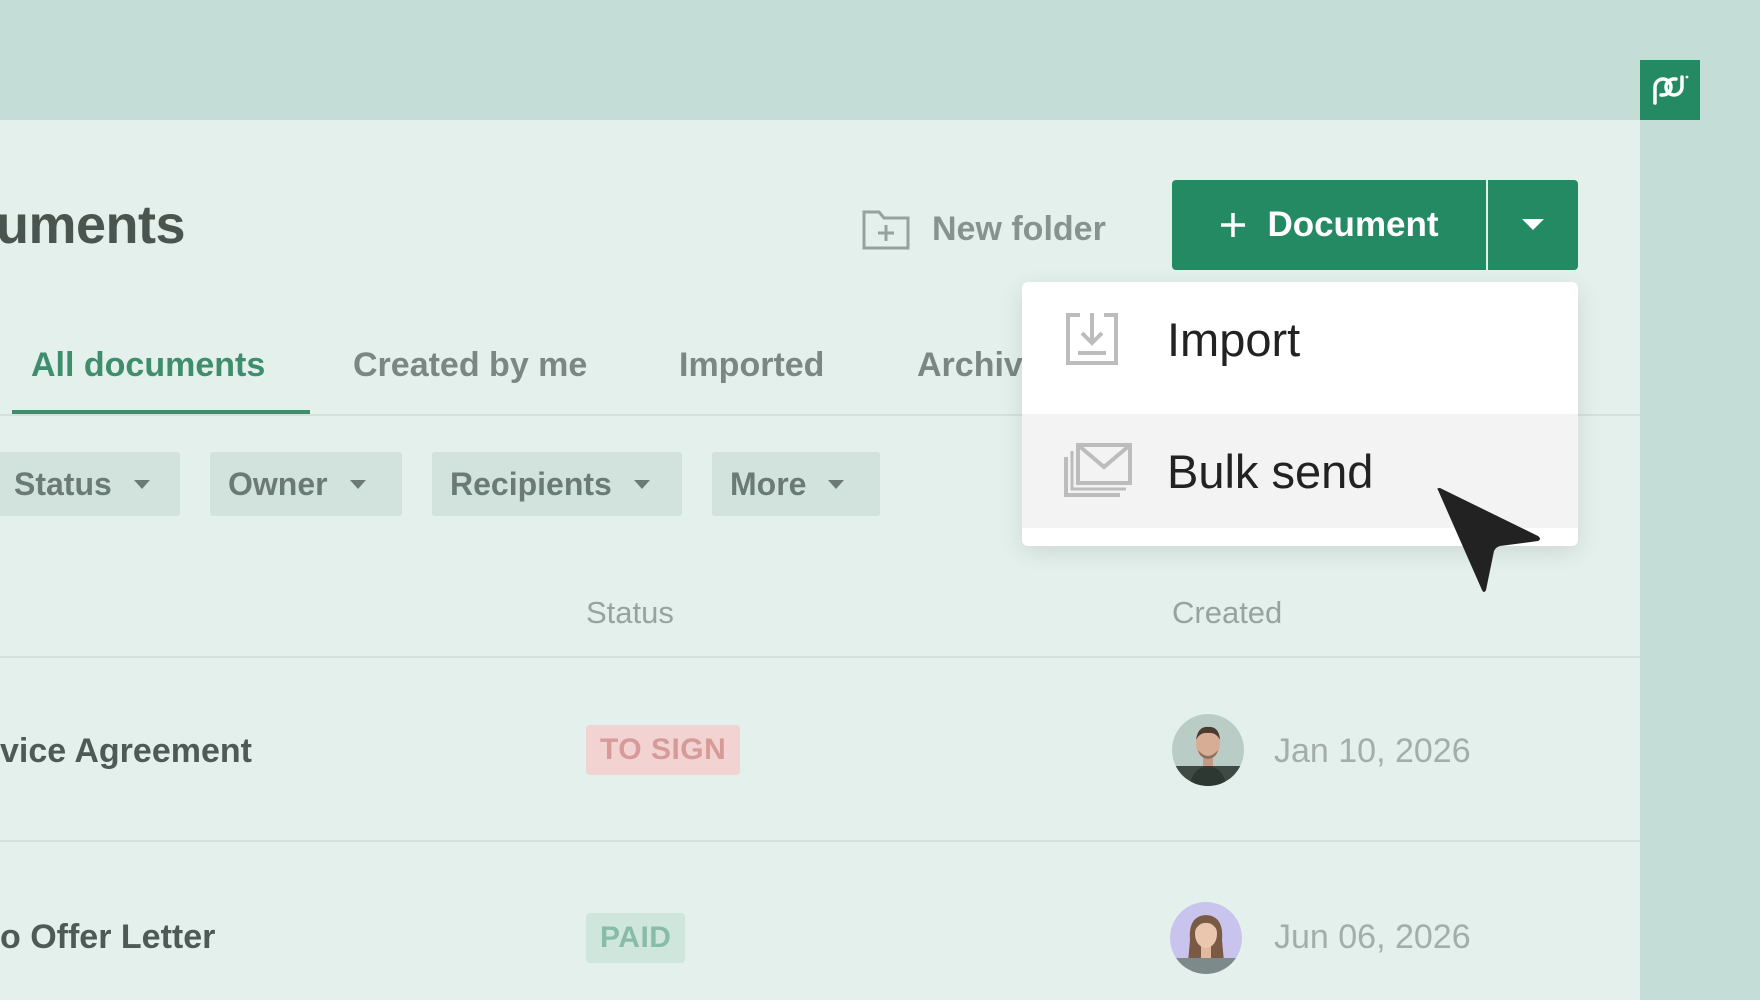 Image resolution: width=1760 pixels, height=1000 pixels. I want to click on new-folder-button: New folder, so click(984, 229).